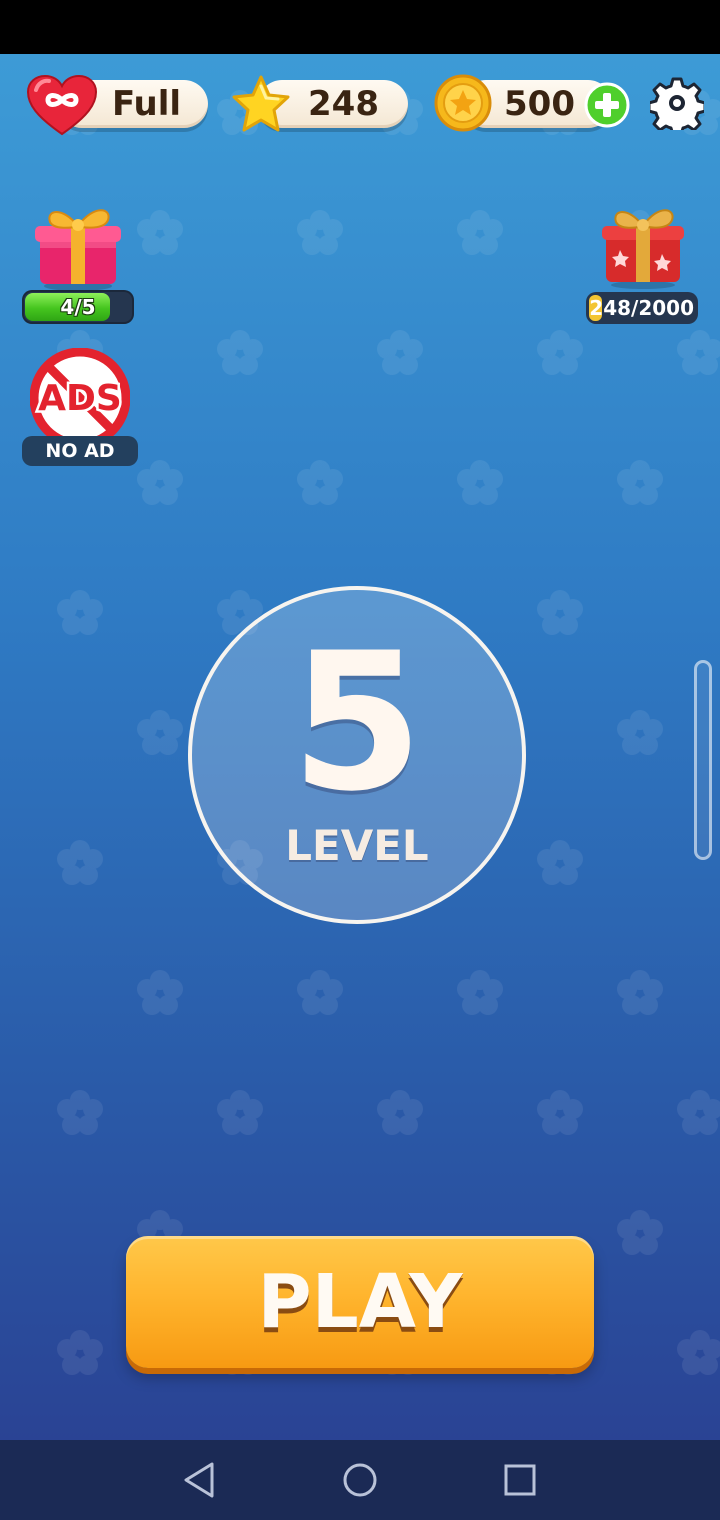  I want to click on settings-button, so click(677, 103).